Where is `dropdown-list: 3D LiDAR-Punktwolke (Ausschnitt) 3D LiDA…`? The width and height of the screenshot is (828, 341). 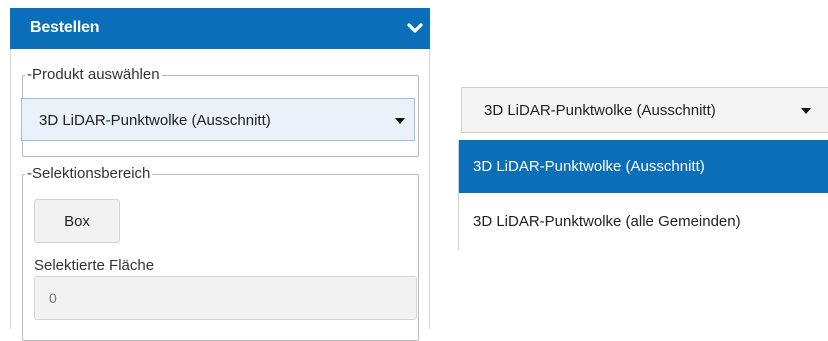 dropdown-list: 3D LiDAR-Punktwolke (Ausschnitt) 3D LiDA… is located at coordinates (643, 195).